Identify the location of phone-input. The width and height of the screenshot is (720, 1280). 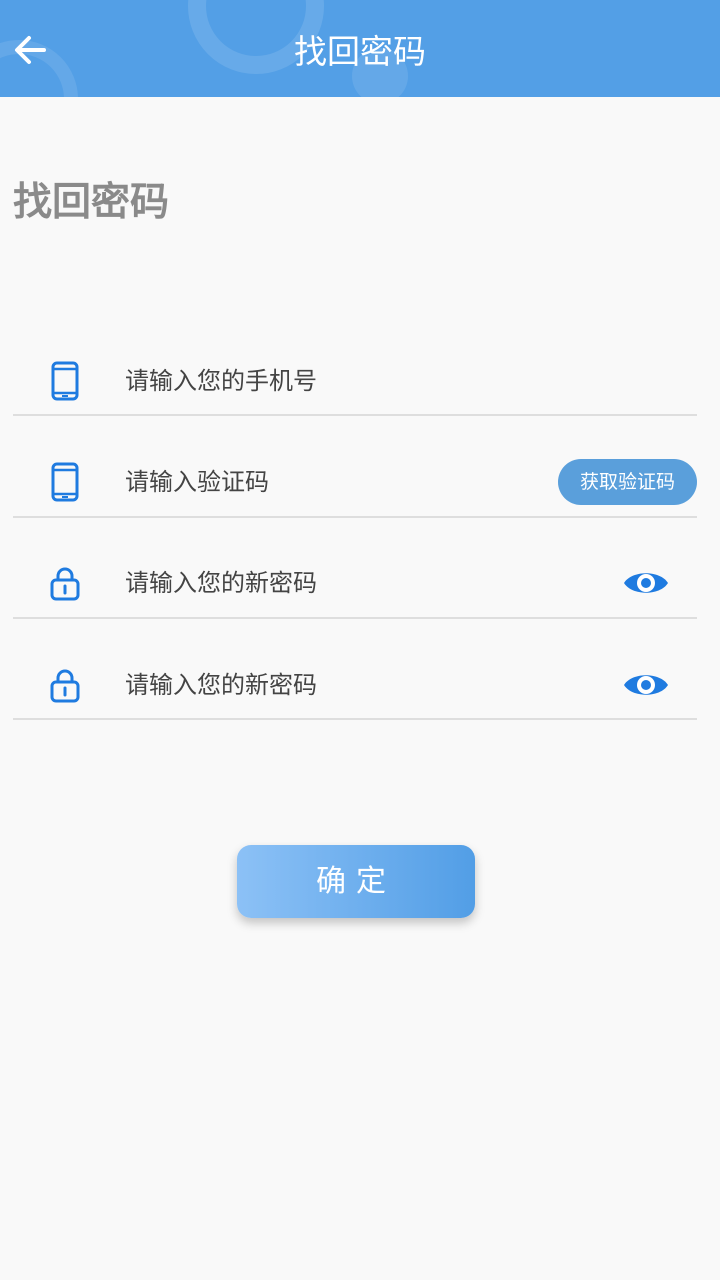
(335, 381).